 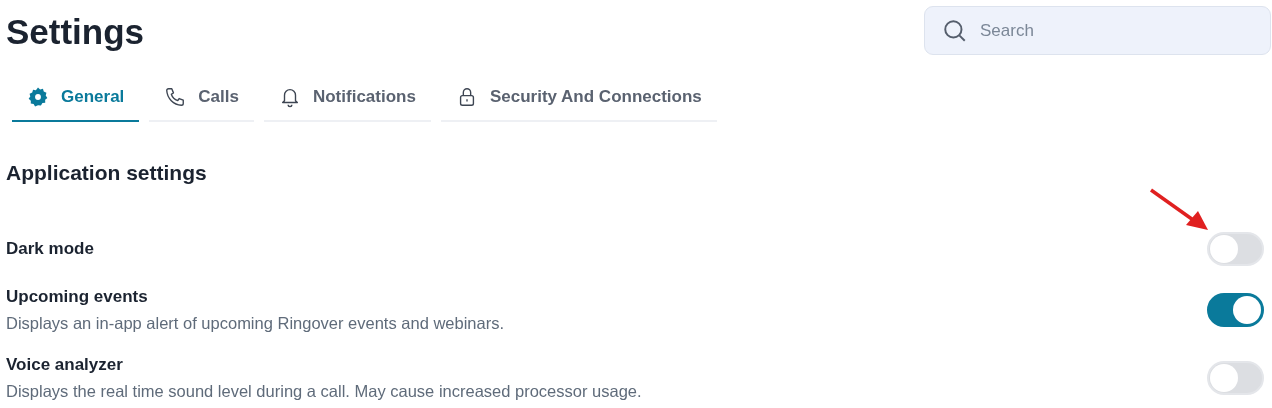 What do you see at coordinates (1235, 310) in the screenshot?
I see `toggle-switch` at bounding box center [1235, 310].